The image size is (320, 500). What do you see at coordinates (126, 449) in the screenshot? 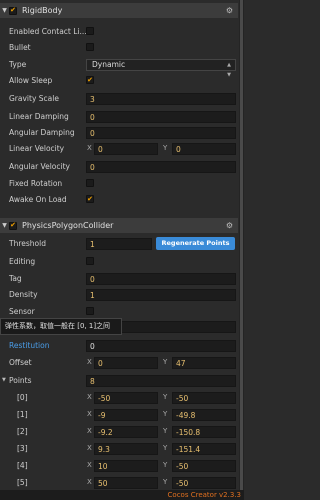
I see `point-x-input: 9.3` at bounding box center [126, 449].